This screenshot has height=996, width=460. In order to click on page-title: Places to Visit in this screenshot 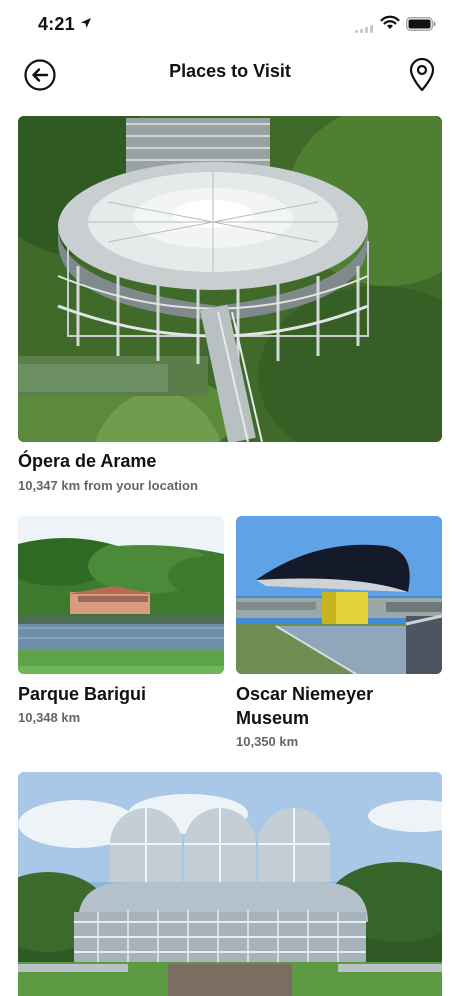, I will do `click(230, 71)`.